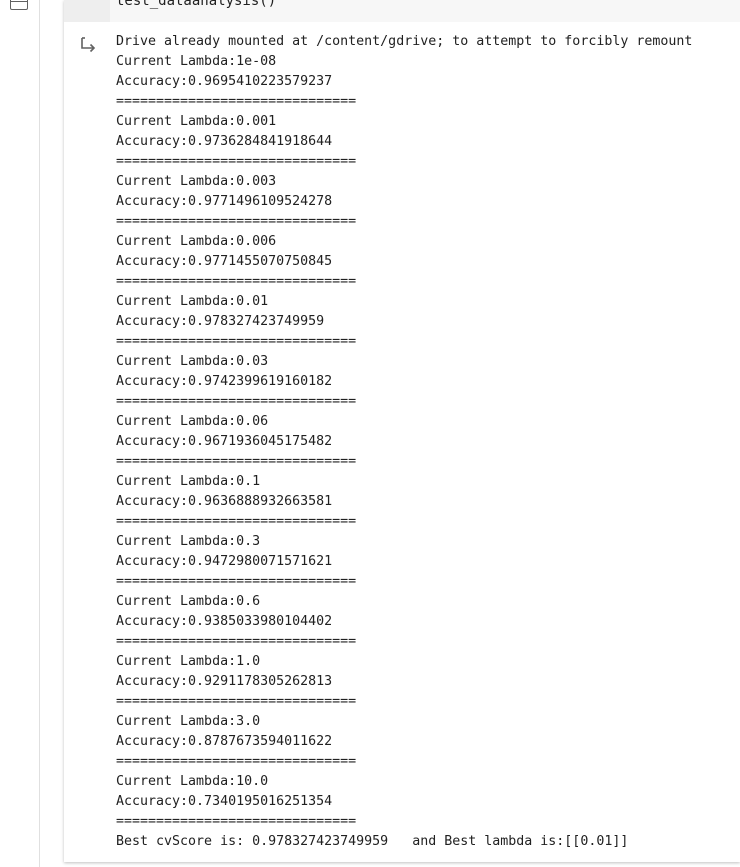  What do you see at coordinates (224, 561) in the screenshot?
I see `output-line: Accuracy:0.9472980071571621` at bounding box center [224, 561].